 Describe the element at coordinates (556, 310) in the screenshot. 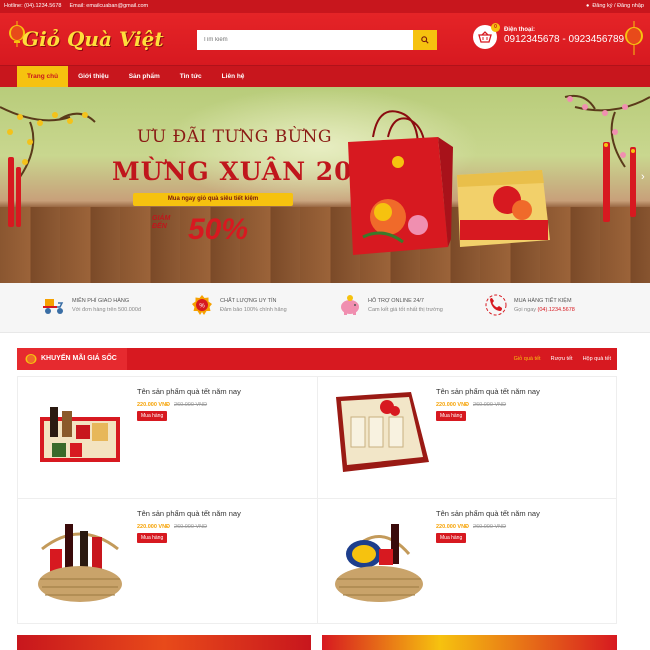

I see `hotline-number: (04).1234.5678` at that location.